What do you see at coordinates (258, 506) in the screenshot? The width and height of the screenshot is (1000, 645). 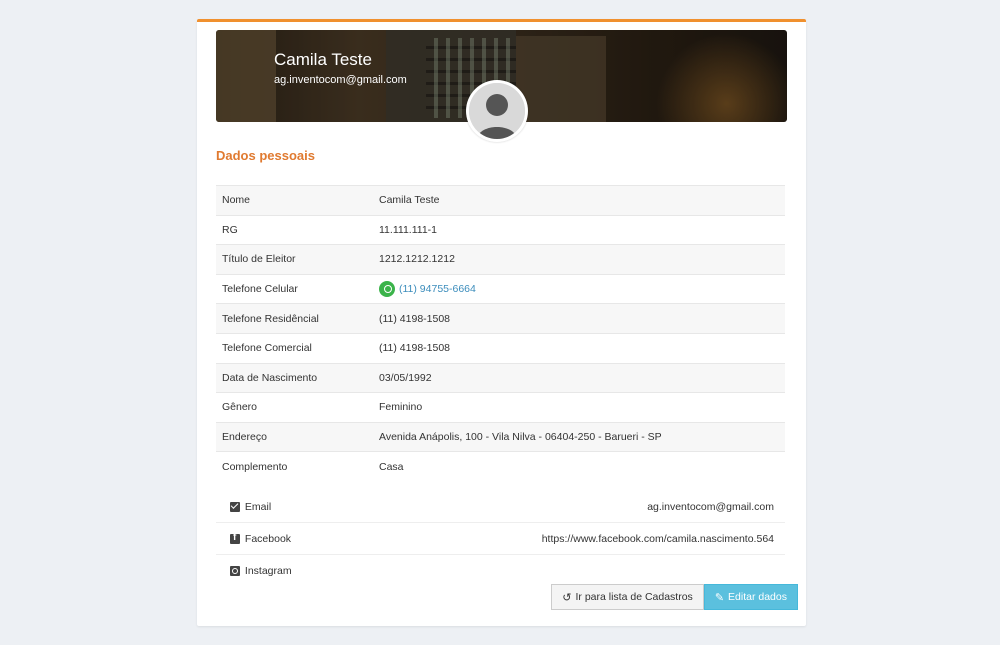 I see `email-label: Email` at bounding box center [258, 506].